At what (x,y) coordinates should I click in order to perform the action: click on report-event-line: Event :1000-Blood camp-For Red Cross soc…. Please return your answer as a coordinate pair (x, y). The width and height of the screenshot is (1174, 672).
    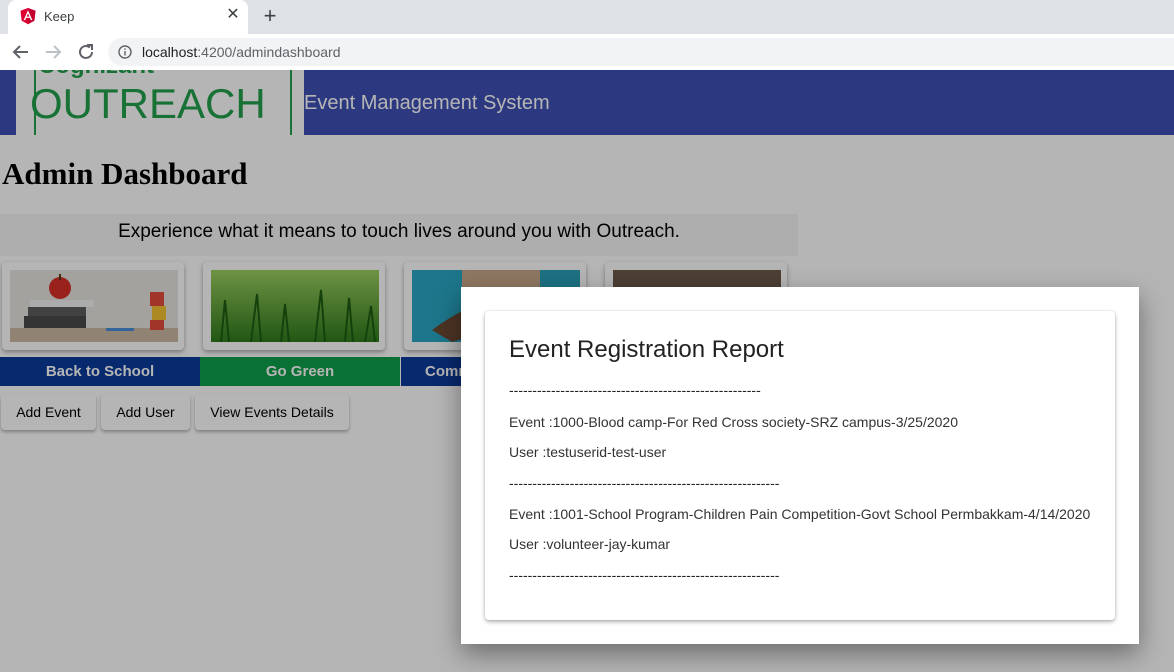
    Looking at the image, I should click on (733, 422).